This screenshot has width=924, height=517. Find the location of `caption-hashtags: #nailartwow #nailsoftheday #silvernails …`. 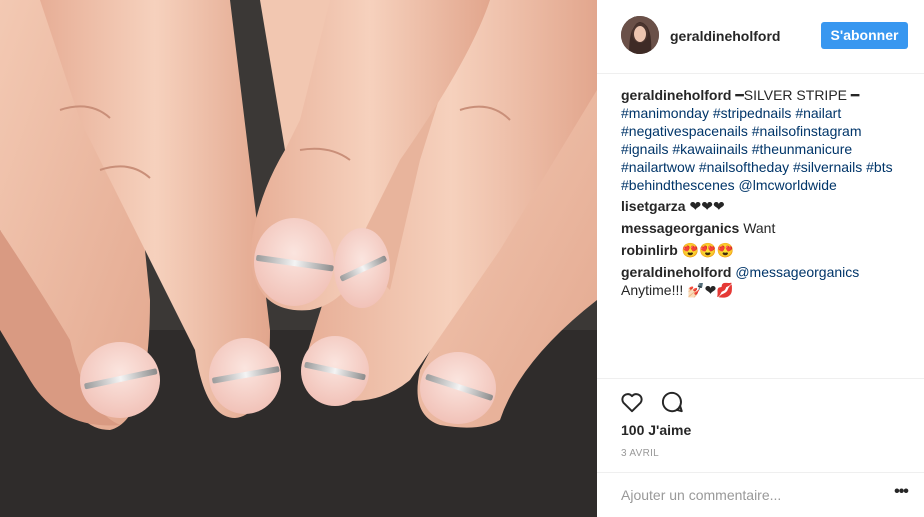

caption-hashtags: #nailartwow #nailsoftheday #silvernails … is located at coordinates (757, 167).